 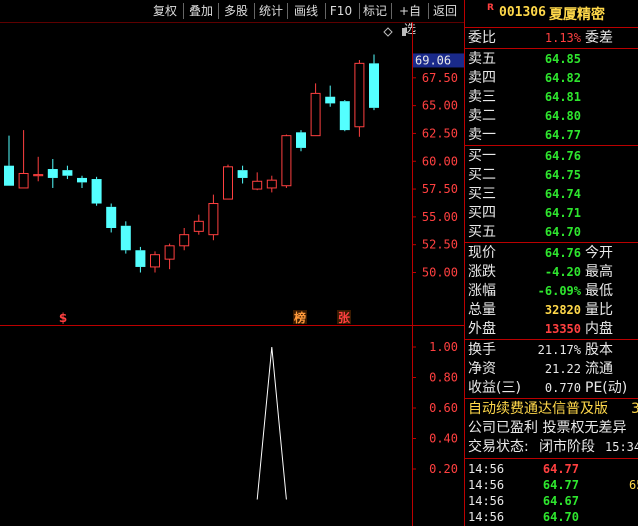 I want to click on price-tick-label: 65.00, so click(x=440, y=106).